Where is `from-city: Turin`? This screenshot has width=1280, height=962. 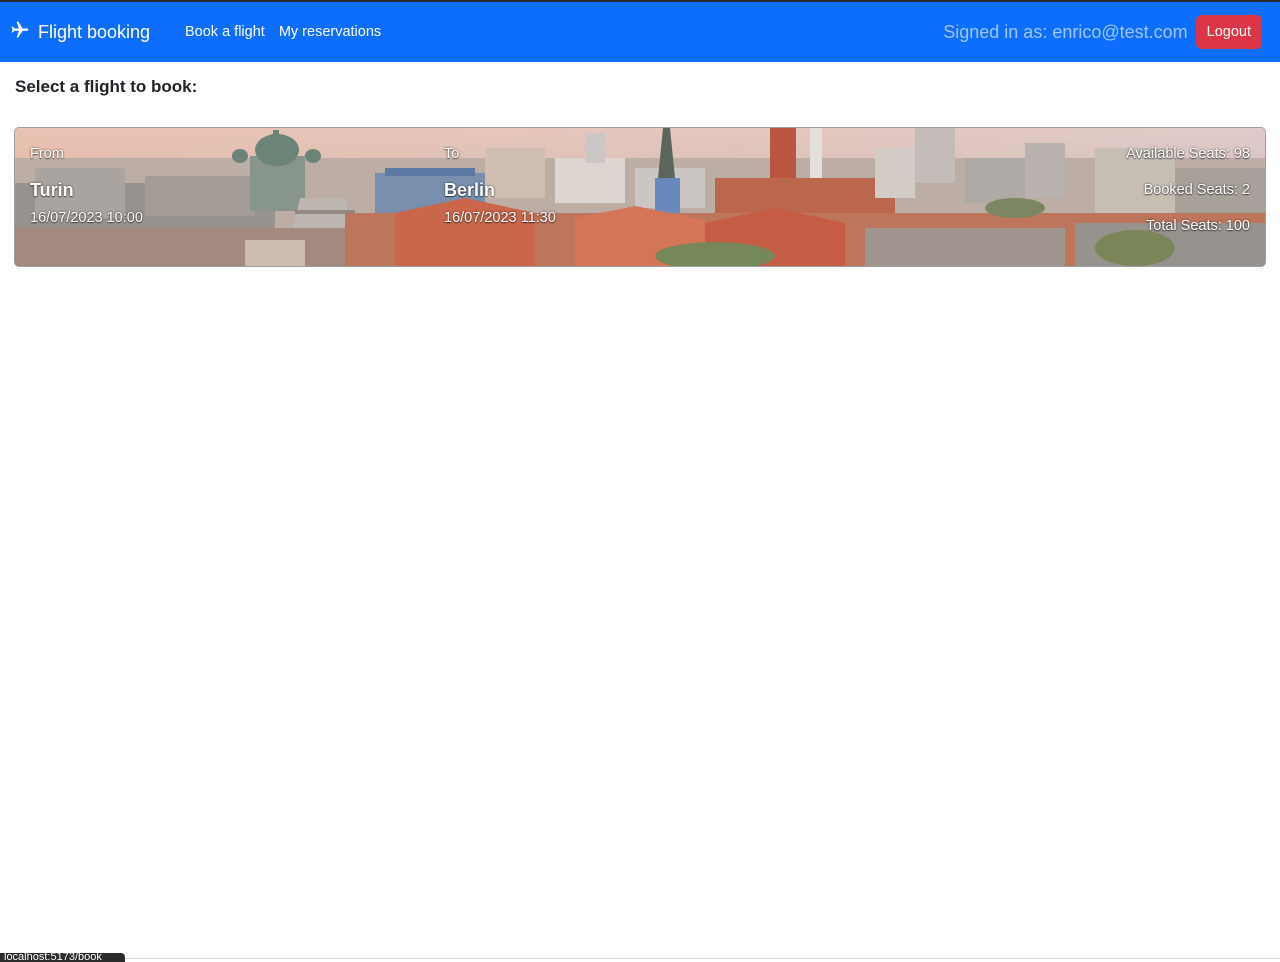
from-city: Turin is located at coordinates (52, 190).